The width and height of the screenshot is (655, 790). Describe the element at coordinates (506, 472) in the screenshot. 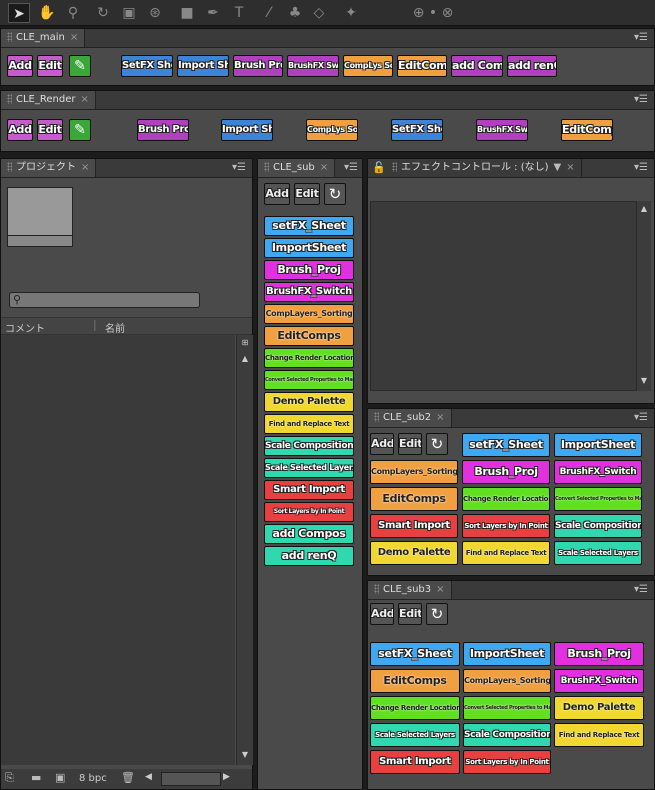

I see `brush-proj-button: Brush_Proj` at that location.